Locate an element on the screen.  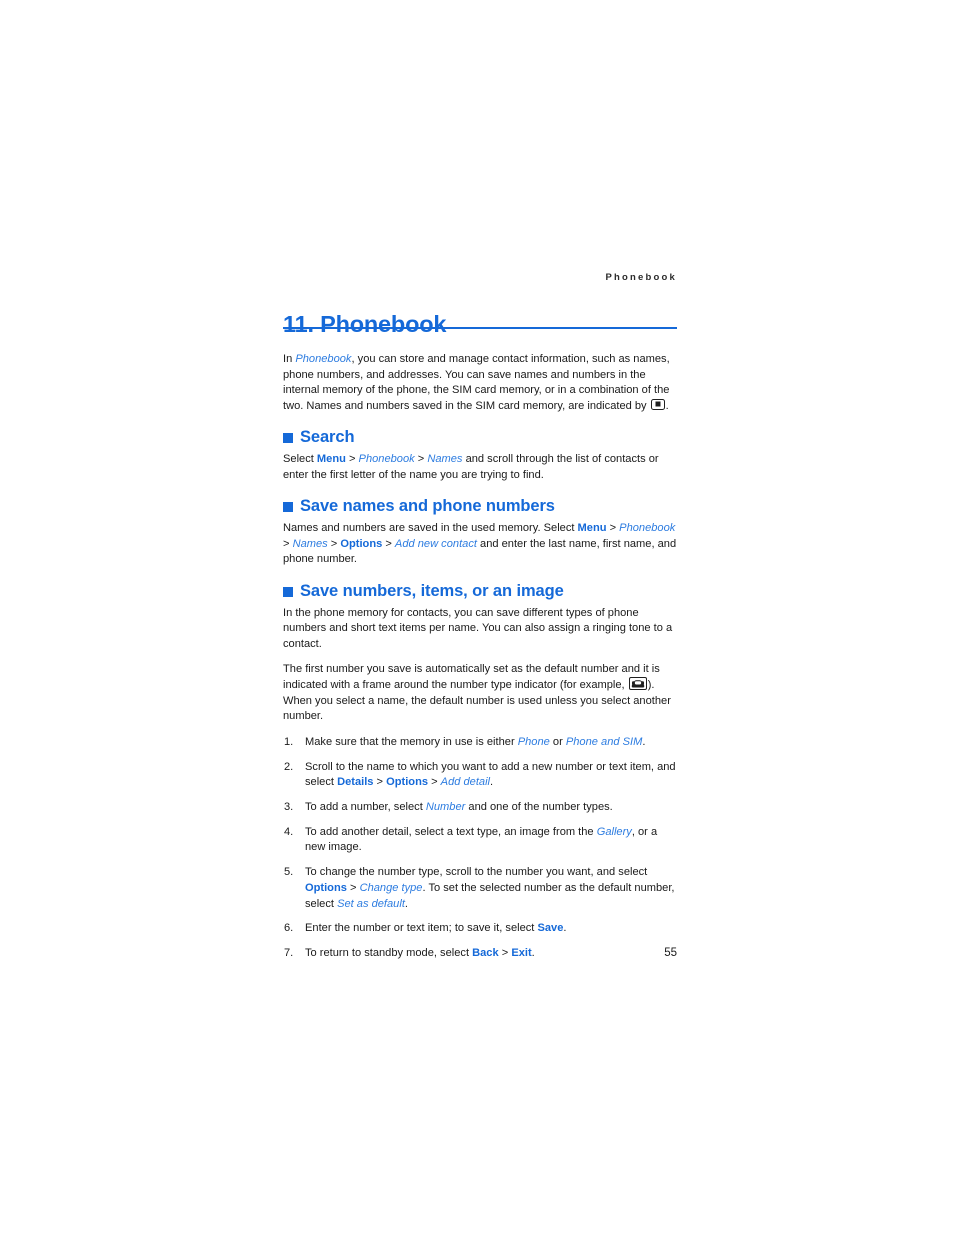
search-text-a: Select is located at coordinates (300, 459).